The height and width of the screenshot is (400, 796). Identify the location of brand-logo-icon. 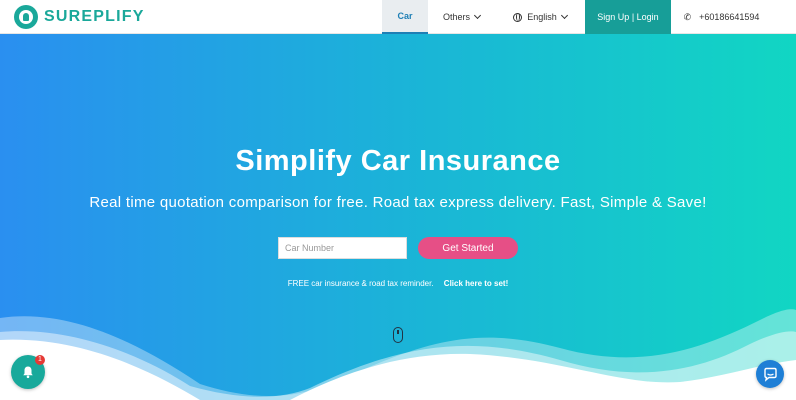
(26, 17).